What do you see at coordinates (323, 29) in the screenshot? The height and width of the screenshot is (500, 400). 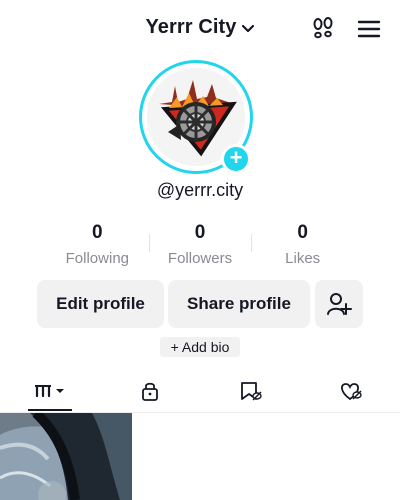 I see `footsteps-icon` at bounding box center [323, 29].